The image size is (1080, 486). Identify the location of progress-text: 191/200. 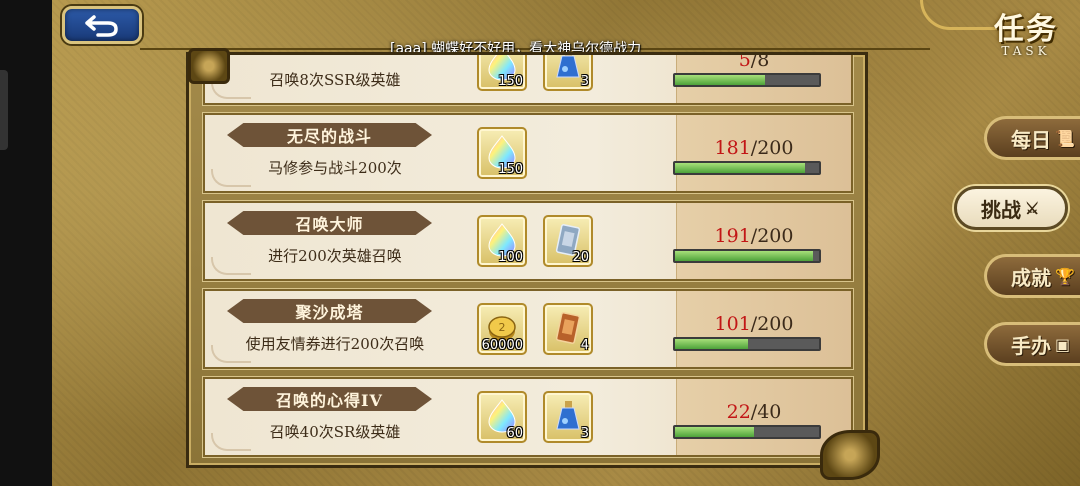
(754, 236).